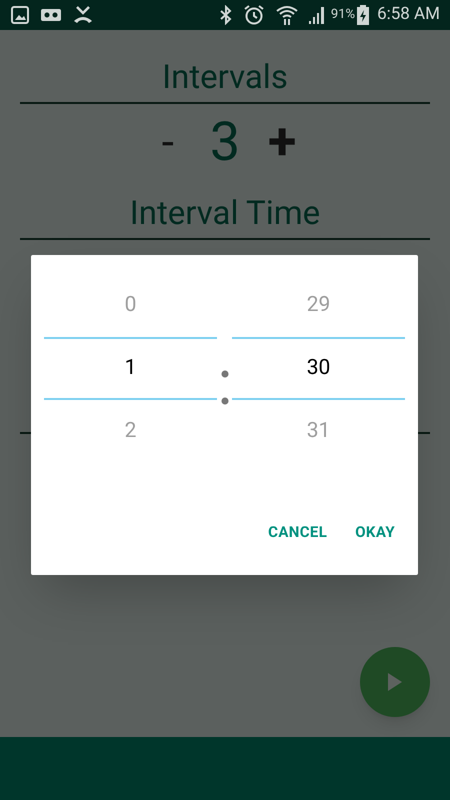 This screenshot has width=450, height=800. What do you see at coordinates (318, 306) in the screenshot?
I see `picker-value: 29` at bounding box center [318, 306].